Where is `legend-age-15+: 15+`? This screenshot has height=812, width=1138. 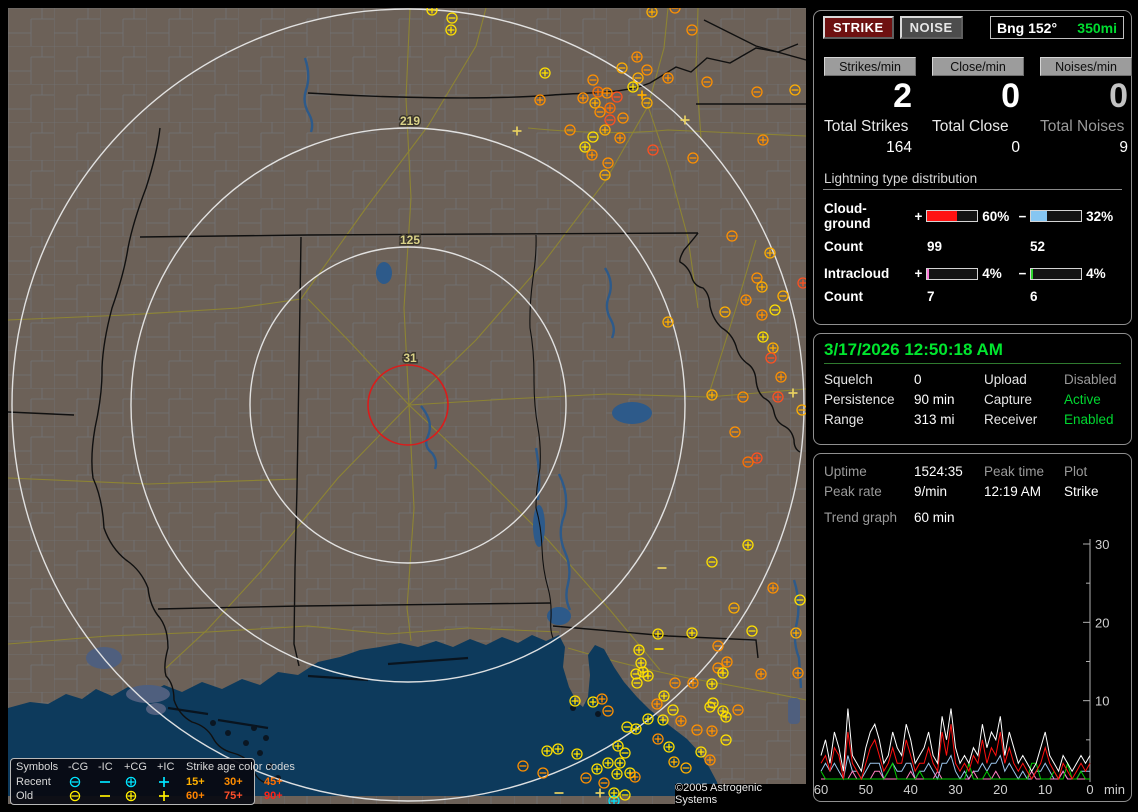 legend-age-15+: 15+ is located at coordinates (195, 781).